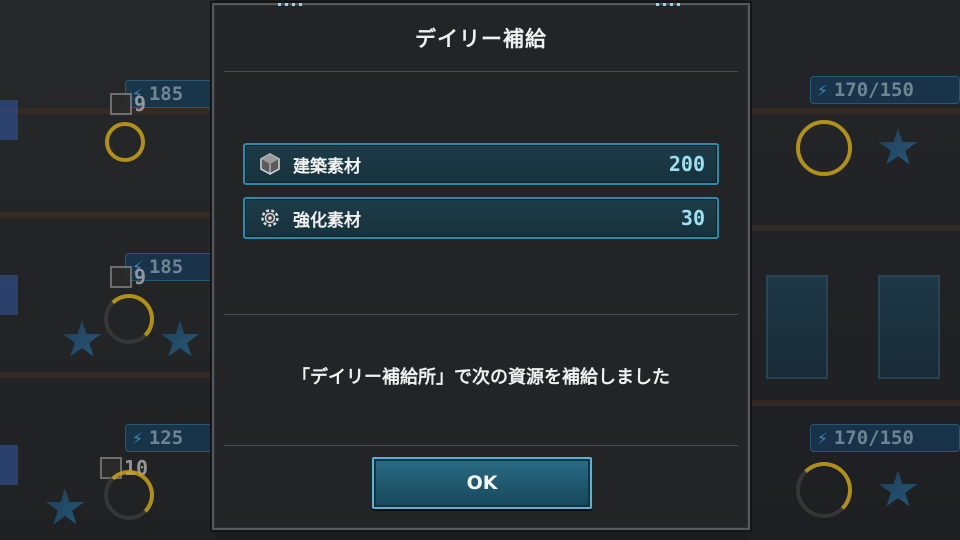 The image size is (960, 540). What do you see at coordinates (481, 218) in the screenshot?
I see `resource-row-enhance-material: 強化素材 30` at bounding box center [481, 218].